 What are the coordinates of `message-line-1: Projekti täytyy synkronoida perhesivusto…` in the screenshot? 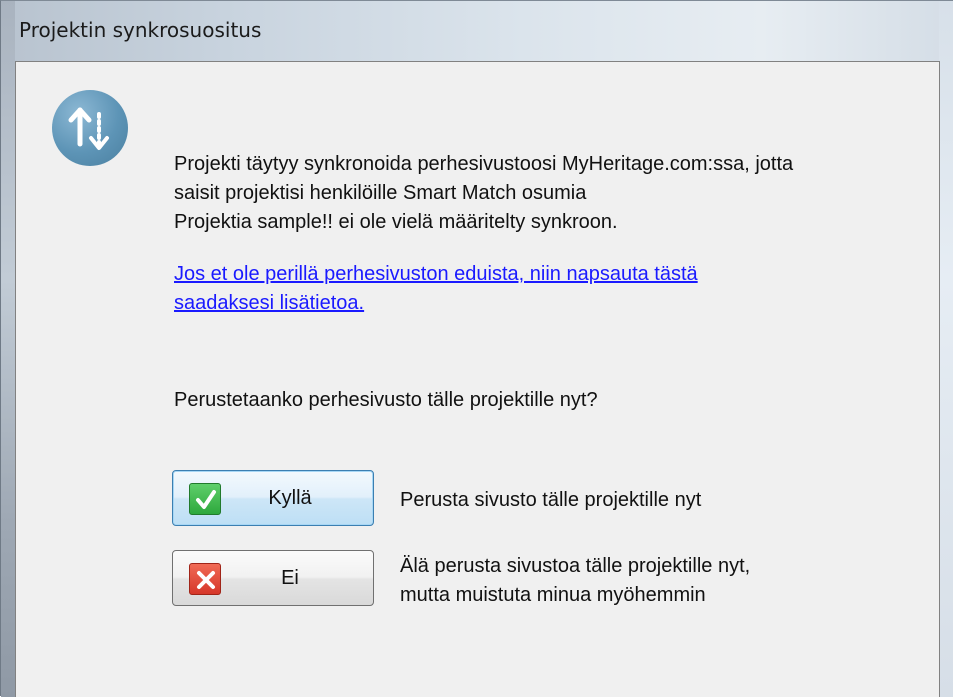 It's located at (484, 164).